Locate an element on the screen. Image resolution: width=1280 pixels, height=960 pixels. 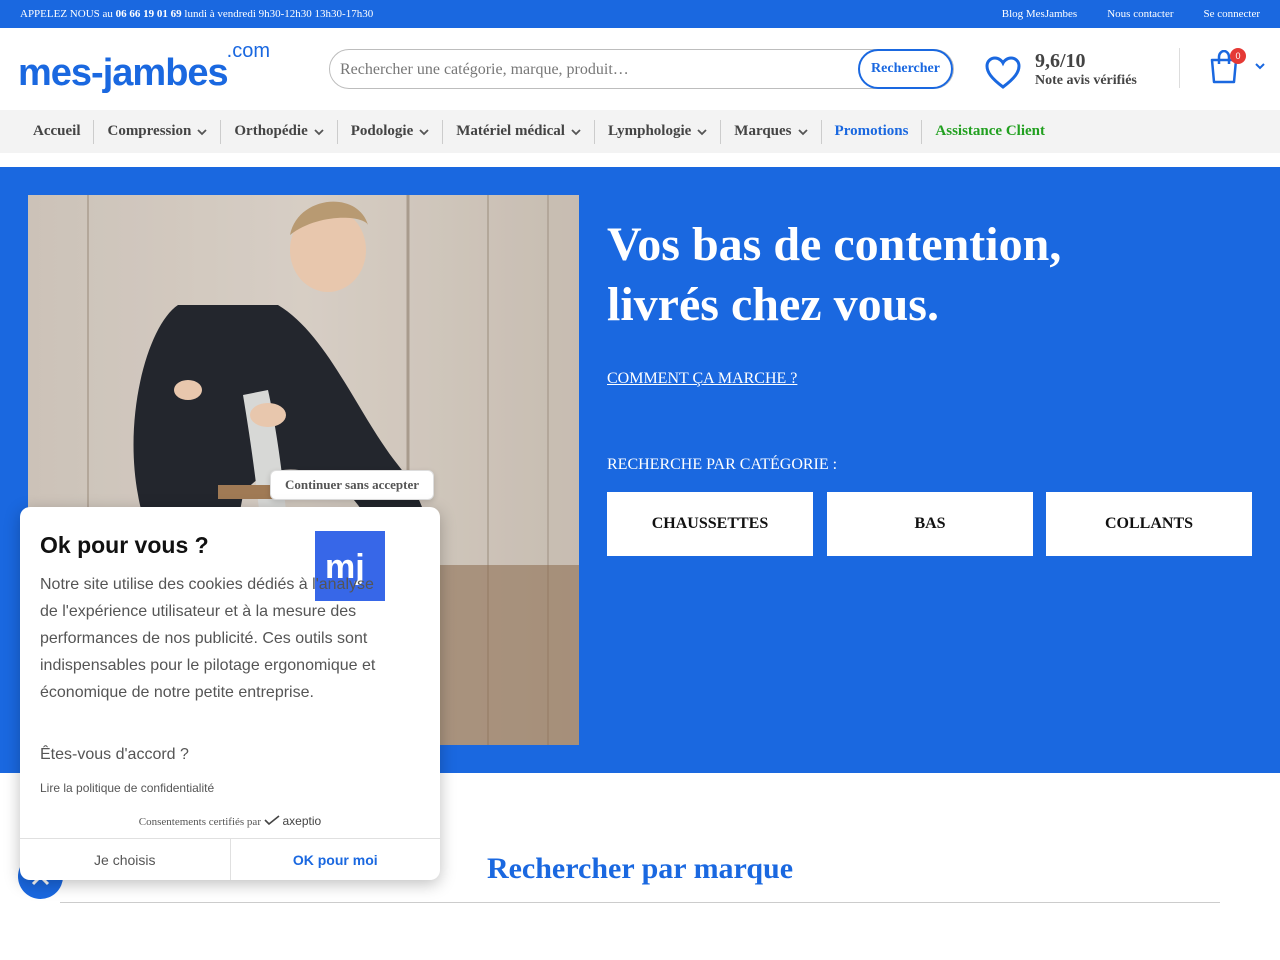
nav-label: Marques is located at coordinates (763, 131).